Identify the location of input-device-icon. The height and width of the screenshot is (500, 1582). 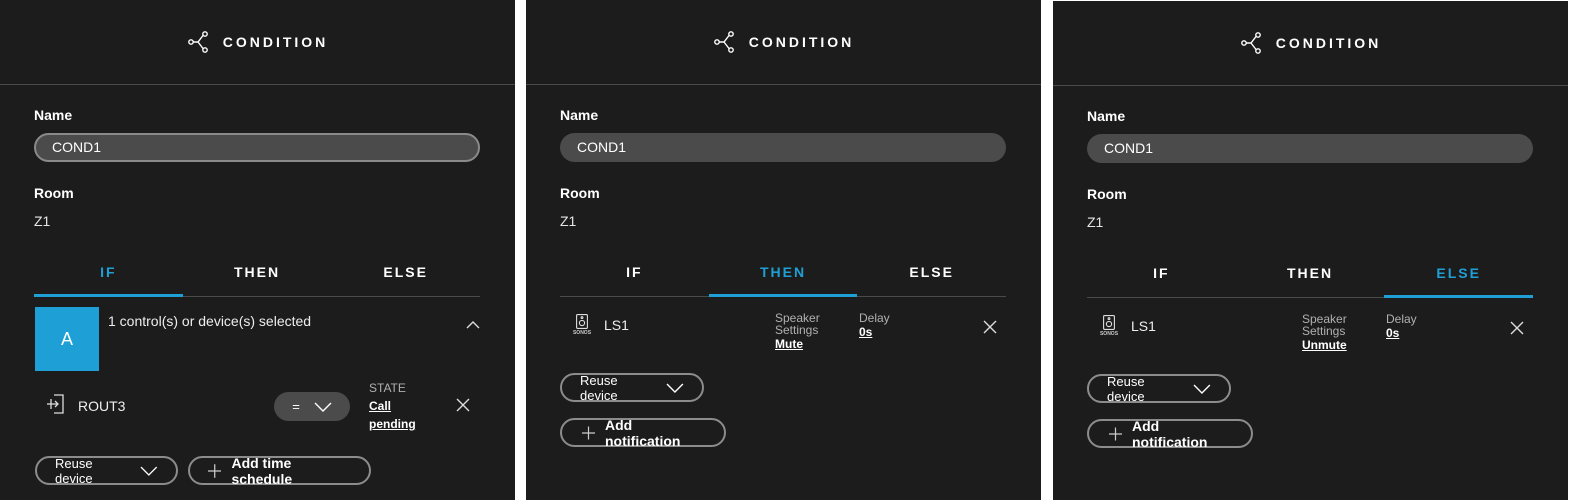
(55, 404).